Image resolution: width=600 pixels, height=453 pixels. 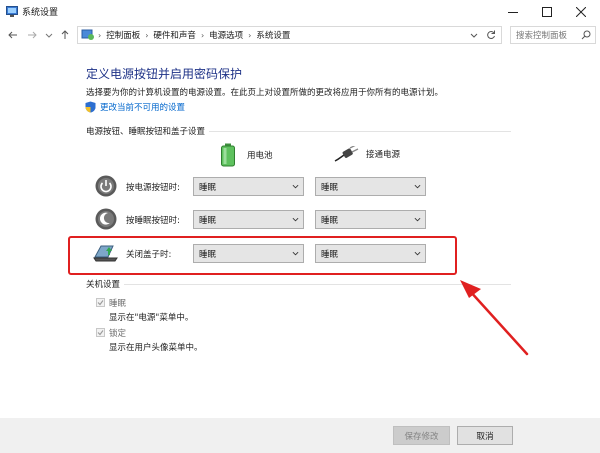 I want to click on sleep-checkbox, so click(x=100, y=302).